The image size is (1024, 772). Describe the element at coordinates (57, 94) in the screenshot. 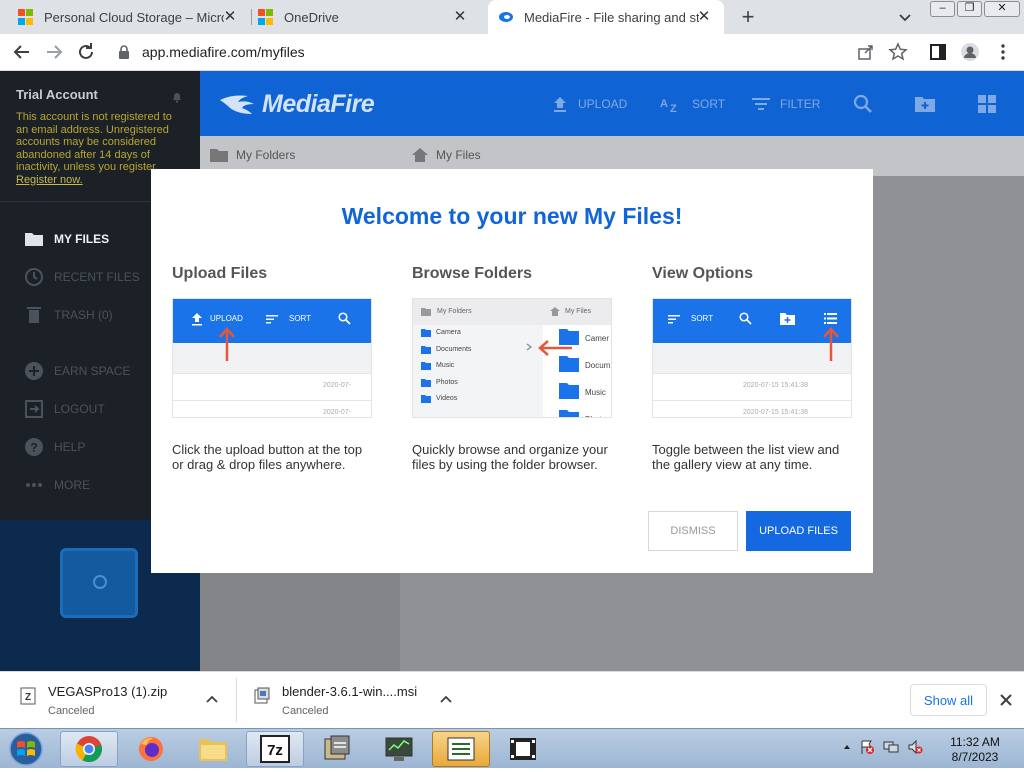

I see `trial-account-title: Trial Account` at that location.